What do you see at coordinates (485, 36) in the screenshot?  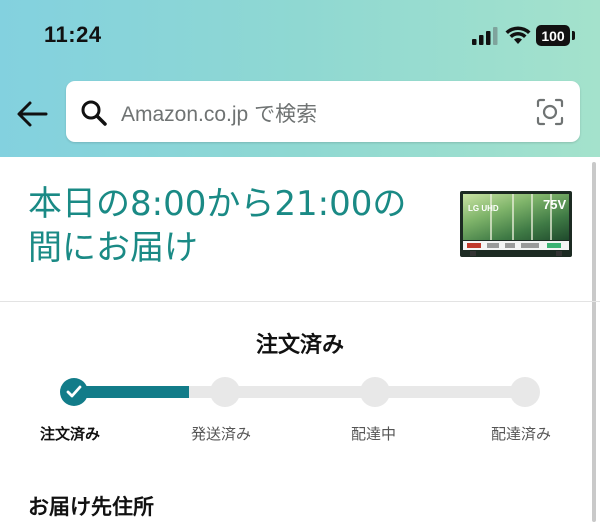 I see `cellular-signal-icon` at bounding box center [485, 36].